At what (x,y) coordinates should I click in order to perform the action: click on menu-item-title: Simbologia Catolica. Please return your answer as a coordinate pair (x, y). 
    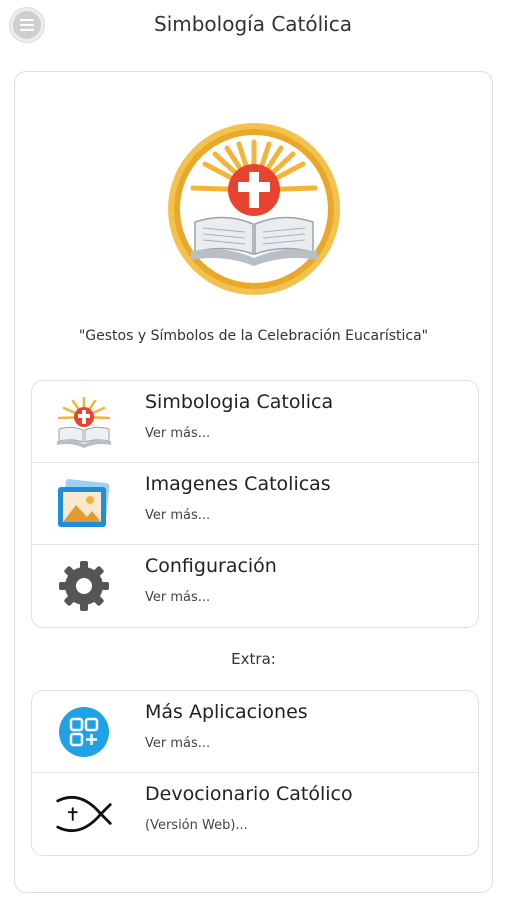
    Looking at the image, I should click on (239, 402).